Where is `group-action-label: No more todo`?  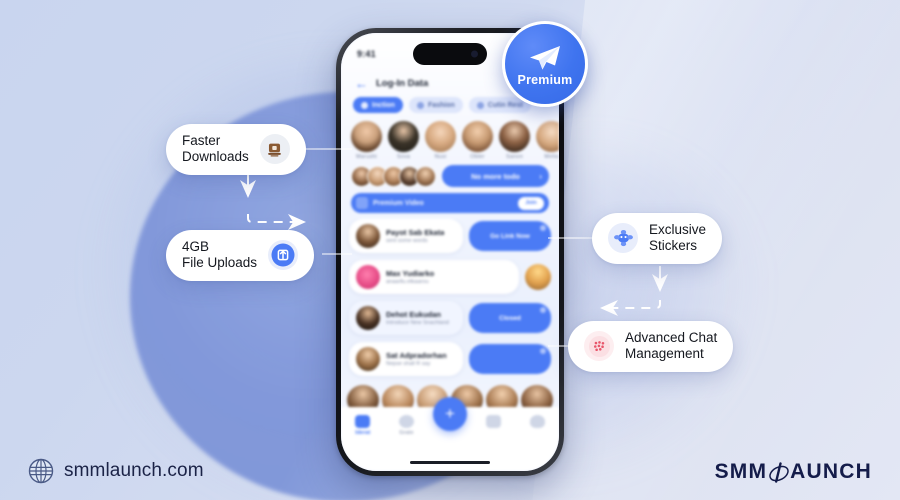 group-action-label: No more todo is located at coordinates (495, 176).